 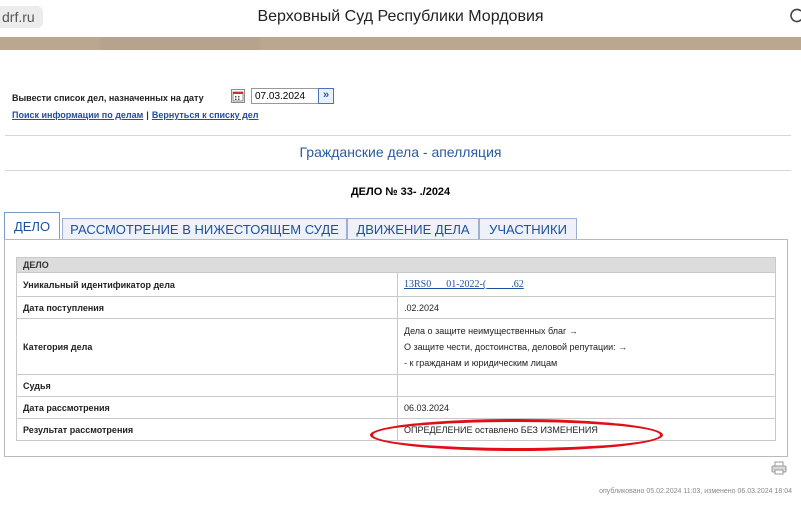 What do you see at coordinates (204, 229) in the screenshot?
I see `tab-lower-court: РАССМОТРЕНИЕ В НИЖЕСТОЯЩЕМ СУДЕ` at bounding box center [204, 229].